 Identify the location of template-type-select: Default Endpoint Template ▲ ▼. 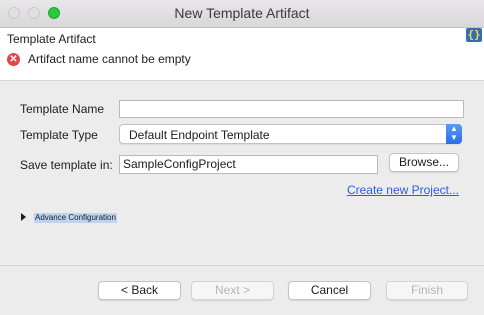
(290, 134).